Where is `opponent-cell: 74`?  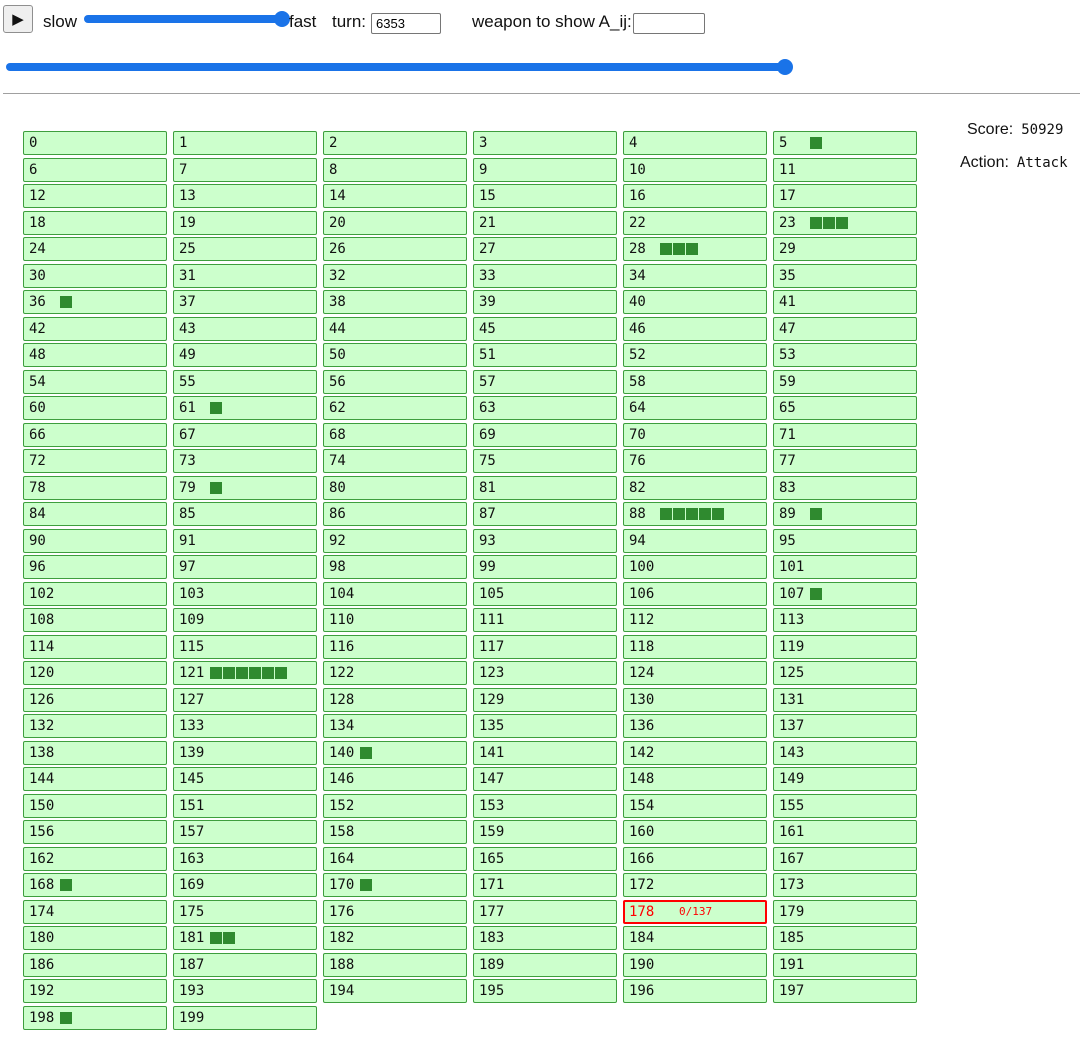 opponent-cell: 74 is located at coordinates (395, 461).